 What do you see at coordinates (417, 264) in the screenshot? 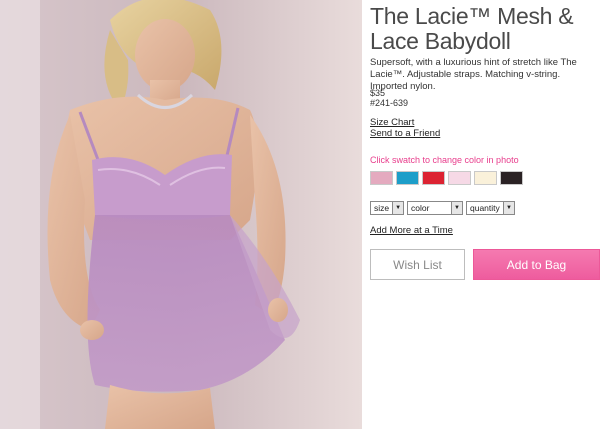
I see `wish-list-button: Wish List` at bounding box center [417, 264].